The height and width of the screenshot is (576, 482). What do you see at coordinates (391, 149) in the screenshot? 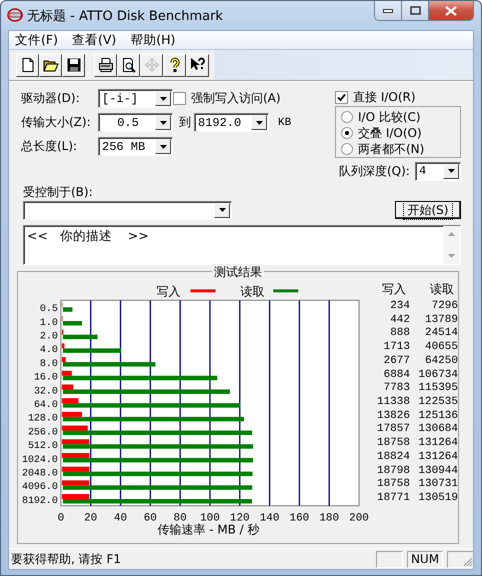
I see `radio-label: 两者都不(N)` at bounding box center [391, 149].